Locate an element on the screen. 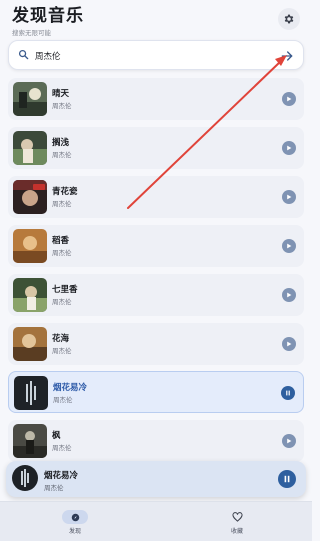 Image resolution: width=320 pixels, height=541 pixels. song-item: 稻香 周杰伦 is located at coordinates (156, 246).